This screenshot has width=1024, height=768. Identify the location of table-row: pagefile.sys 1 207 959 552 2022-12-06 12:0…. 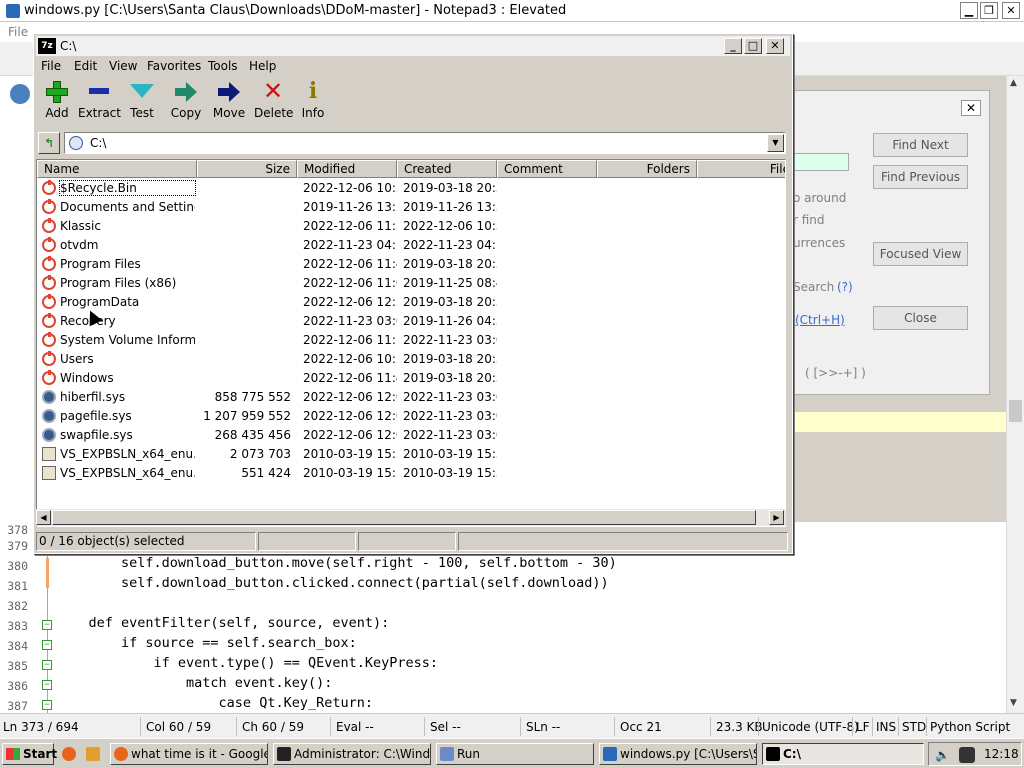
(411, 416).